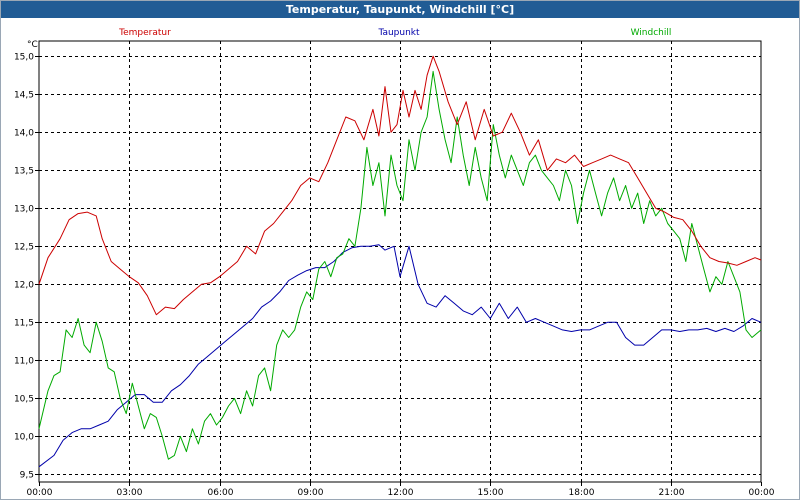 This screenshot has width=800, height=500. What do you see at coordinates (582, 493) in the screenshot?
I see `x-tick-time-label: 18:00` at bounding box center [582, 493].